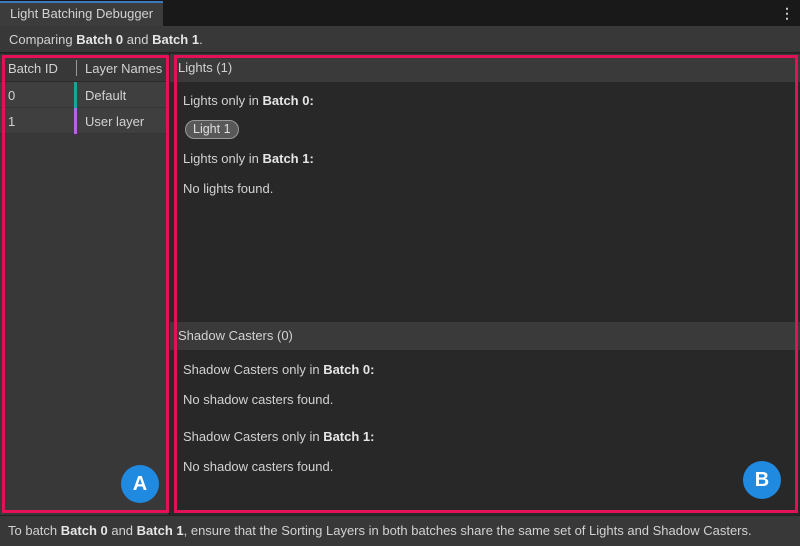 This screenshot has height=546, width=800. Describe the element at coordinates (84, 530) in the screenshot. I see `footer-batch-a: Batch 0` at that location.